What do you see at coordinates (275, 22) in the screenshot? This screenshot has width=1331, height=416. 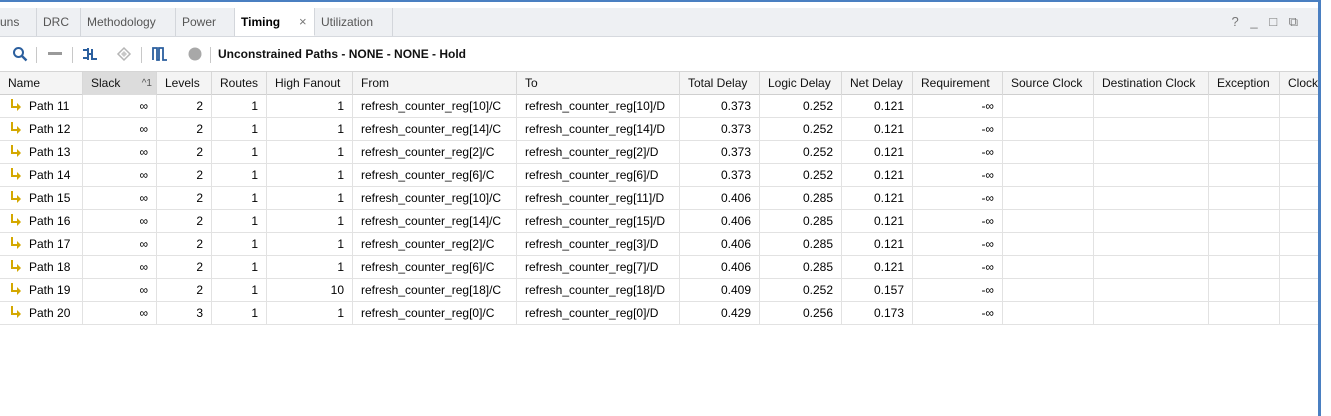 I see `tab-timing: Timing ×` at bounding box center [275, 22].